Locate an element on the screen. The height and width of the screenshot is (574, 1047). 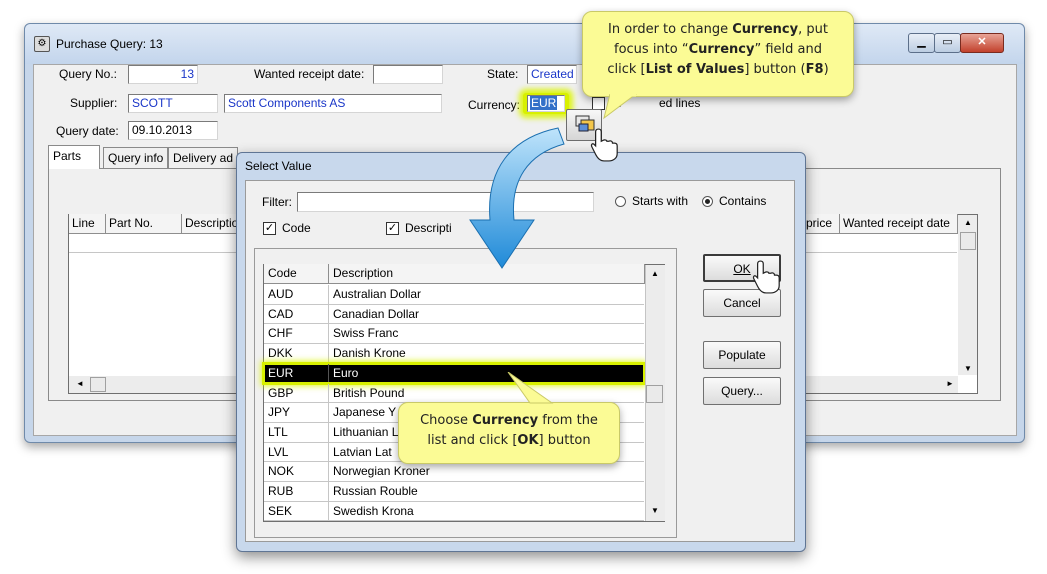
callout-text: click [ is located at coordinates (626, 69).